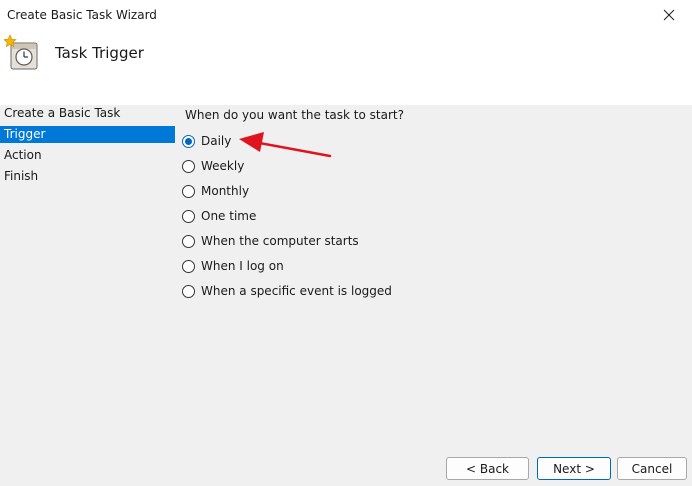 The width and height of the screenshot is (692, 486). I want to click on log-on-radio, so click(188, 266).